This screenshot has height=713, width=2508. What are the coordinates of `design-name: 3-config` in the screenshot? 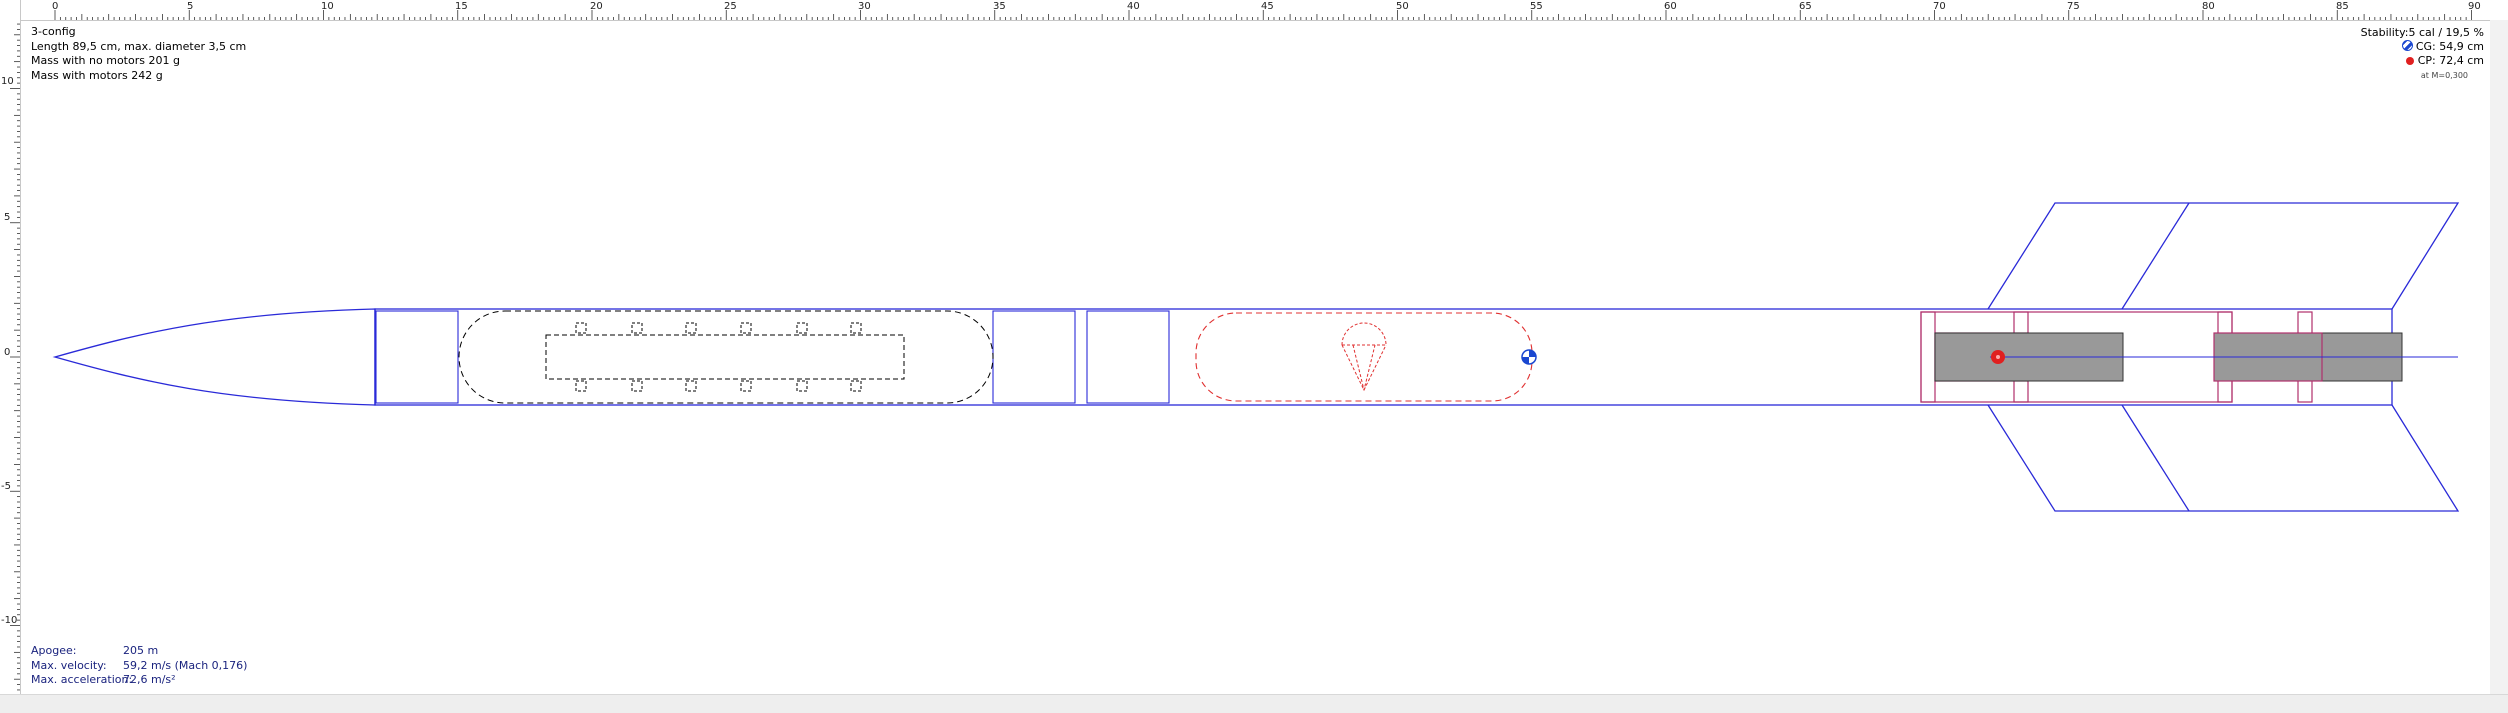 It's located at (53, 31).